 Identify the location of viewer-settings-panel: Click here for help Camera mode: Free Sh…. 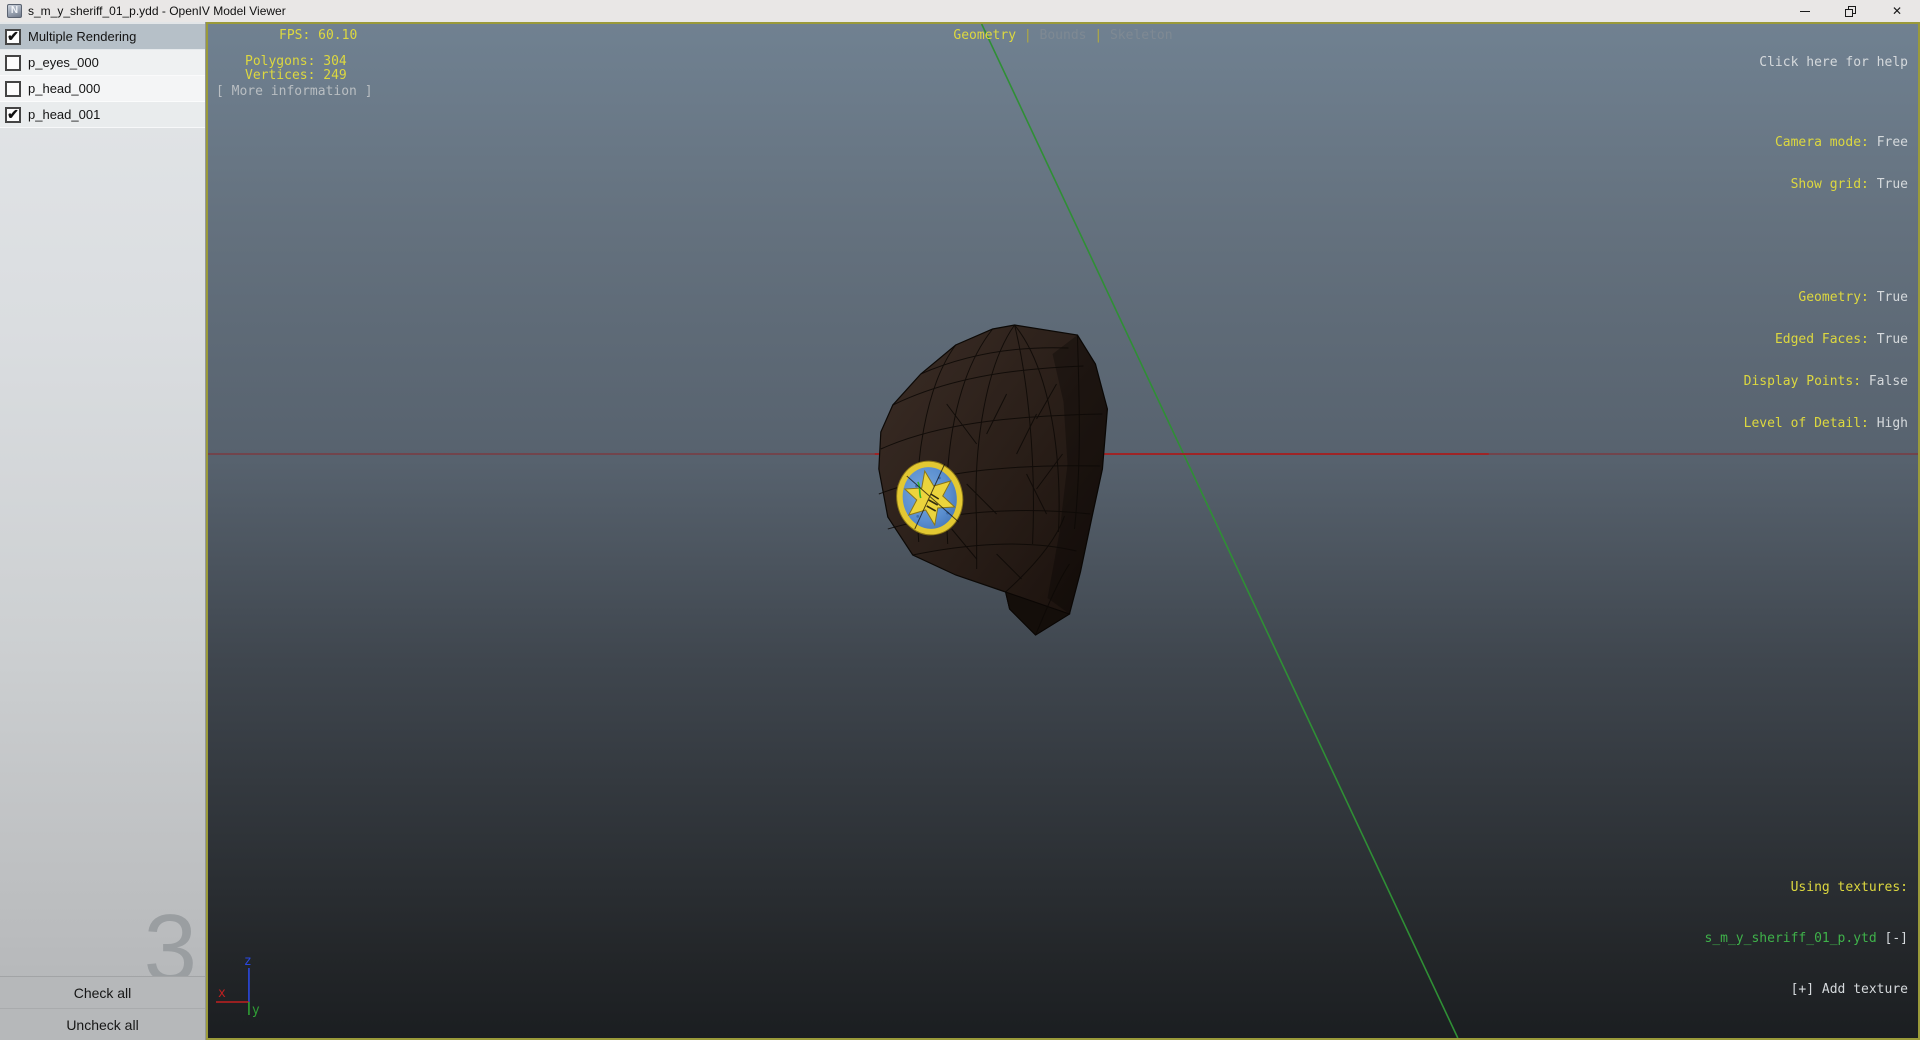
(1826, 257).